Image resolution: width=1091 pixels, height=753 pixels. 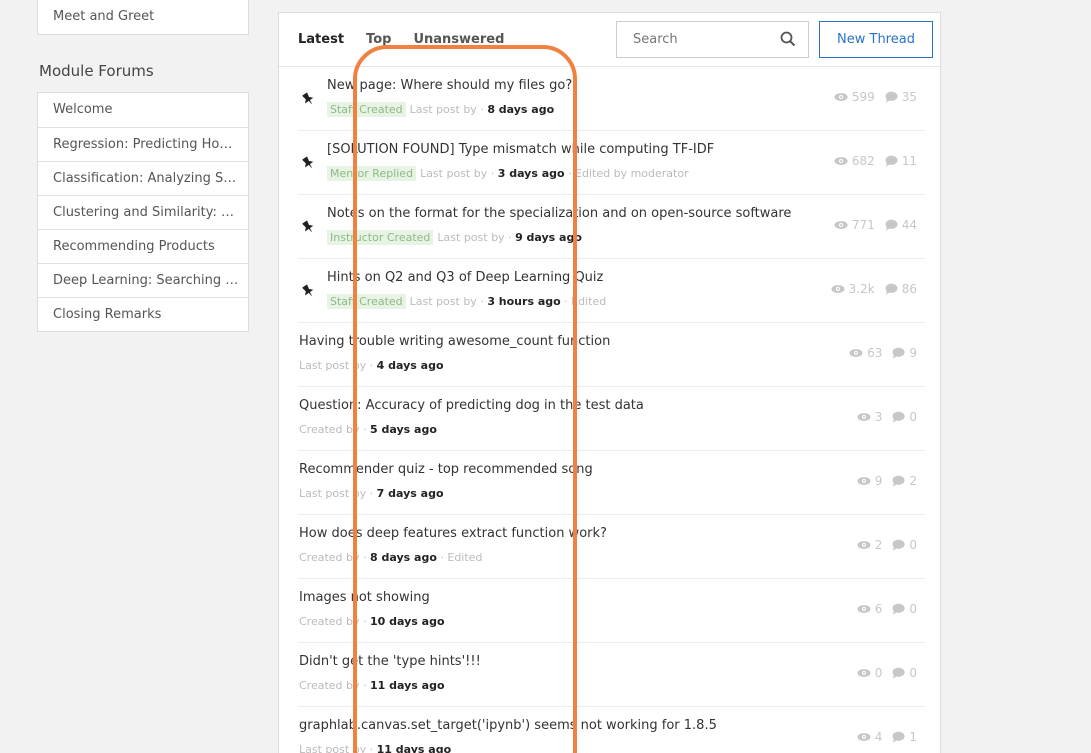 I want to click on thread-meta-prefix: Created by, so click(x=329, y=685).